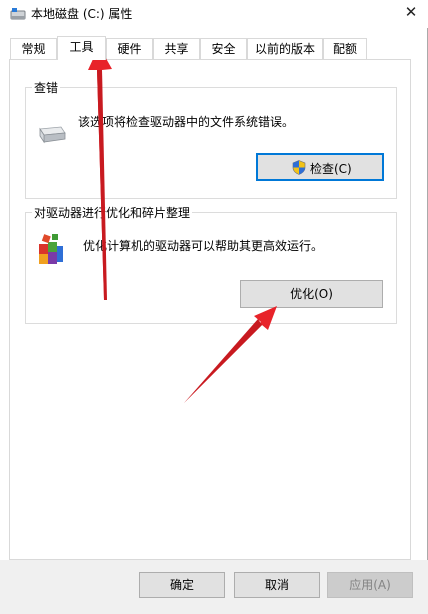  What do you see at coordinates (18, 14) in the screenshot?
I see `drive-title-icon` at bounding box center [18, 14].